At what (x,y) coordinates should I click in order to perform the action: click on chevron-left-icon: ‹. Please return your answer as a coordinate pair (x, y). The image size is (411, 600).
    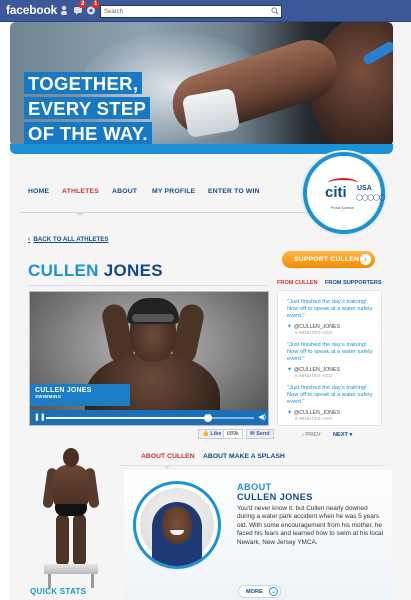
    Looking at the image, I should click on (29, 239).